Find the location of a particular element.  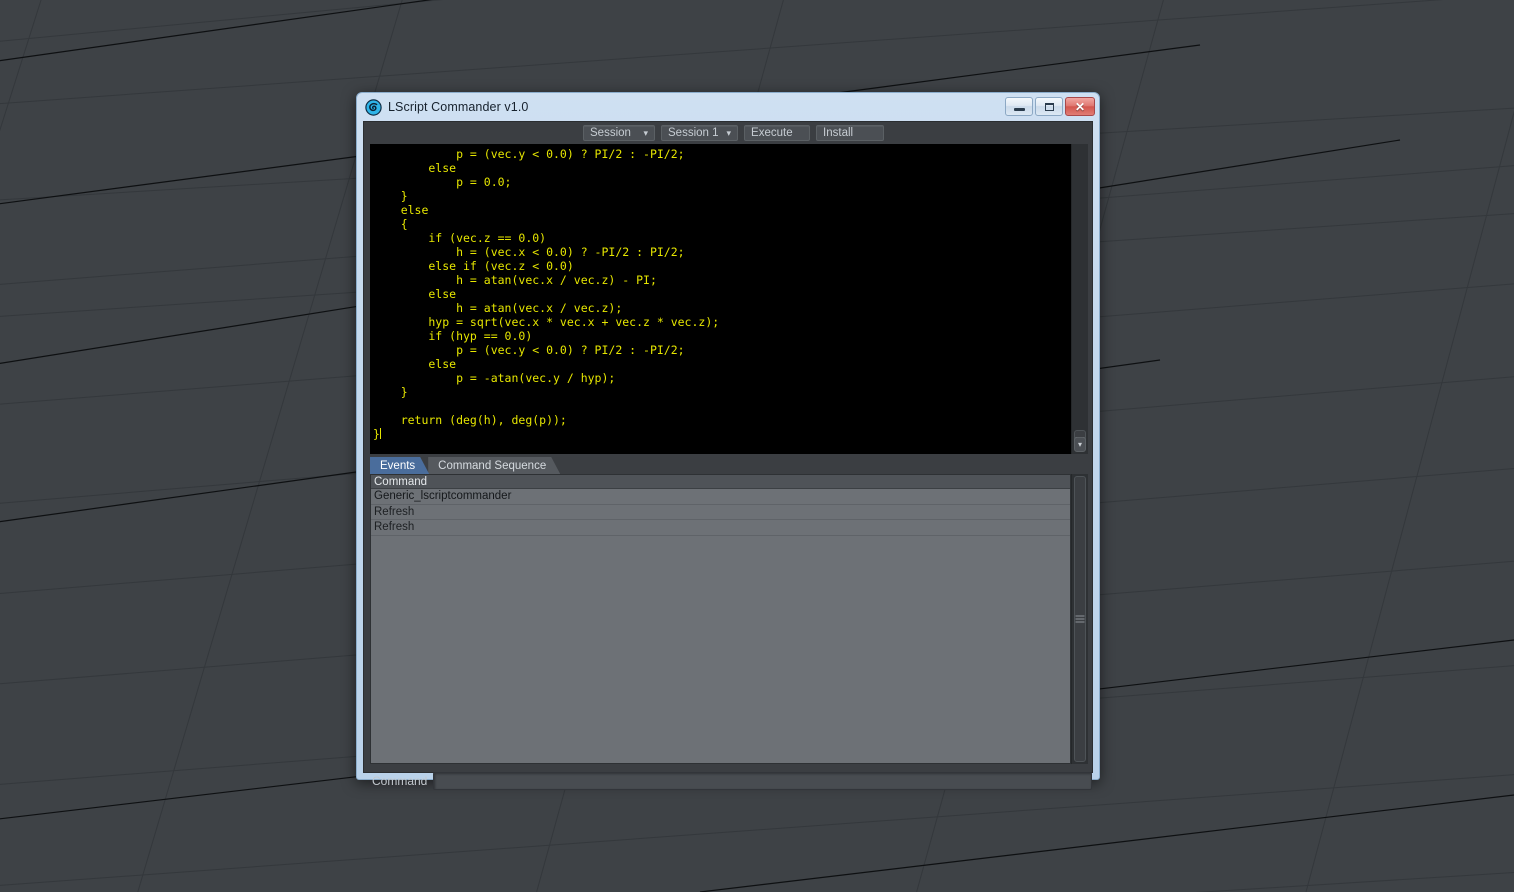

session-number-dropdown: Session 1 ▾ is located at coordinates (700, 133).